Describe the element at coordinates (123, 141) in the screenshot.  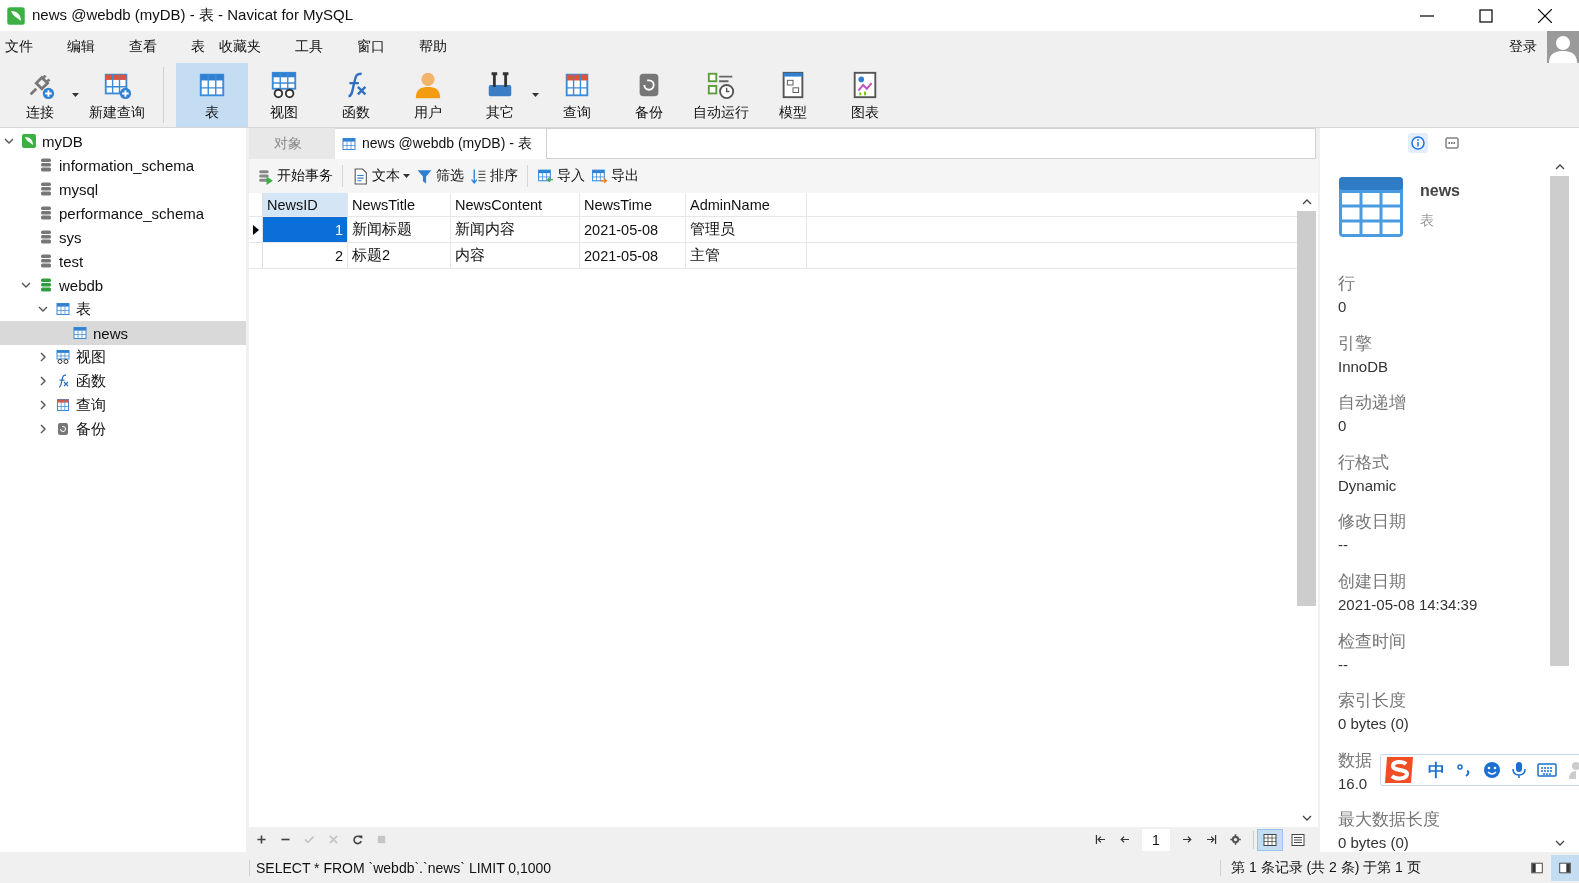
I see `tree-item: myDB` at that location.